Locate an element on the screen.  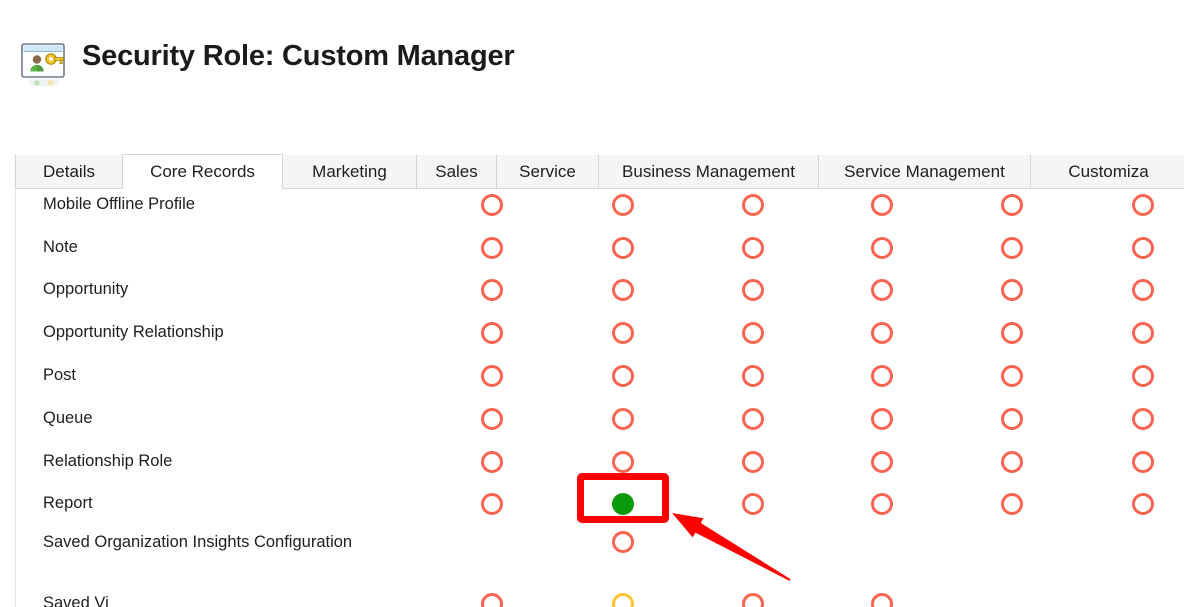
tab-sales: Sales is located at coordinates (457, 171).